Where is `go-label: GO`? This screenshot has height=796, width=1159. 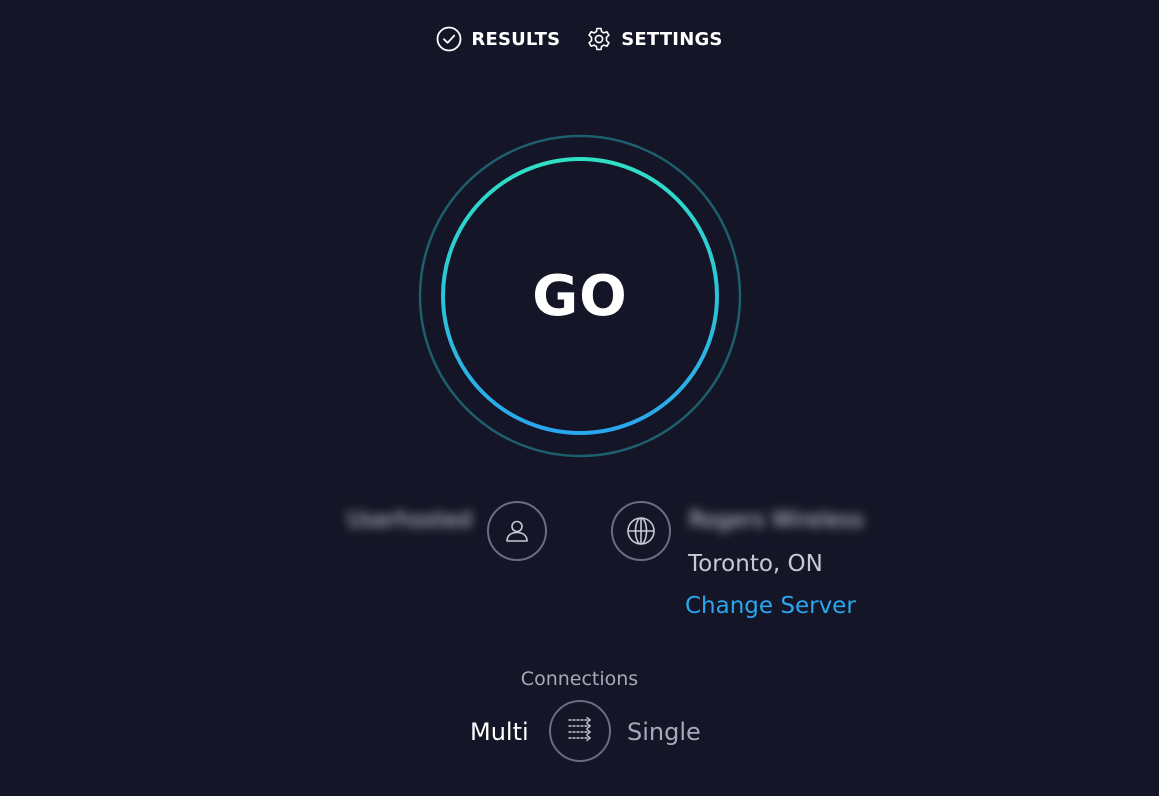
go-label: GO is located at coordinates (580, 296).